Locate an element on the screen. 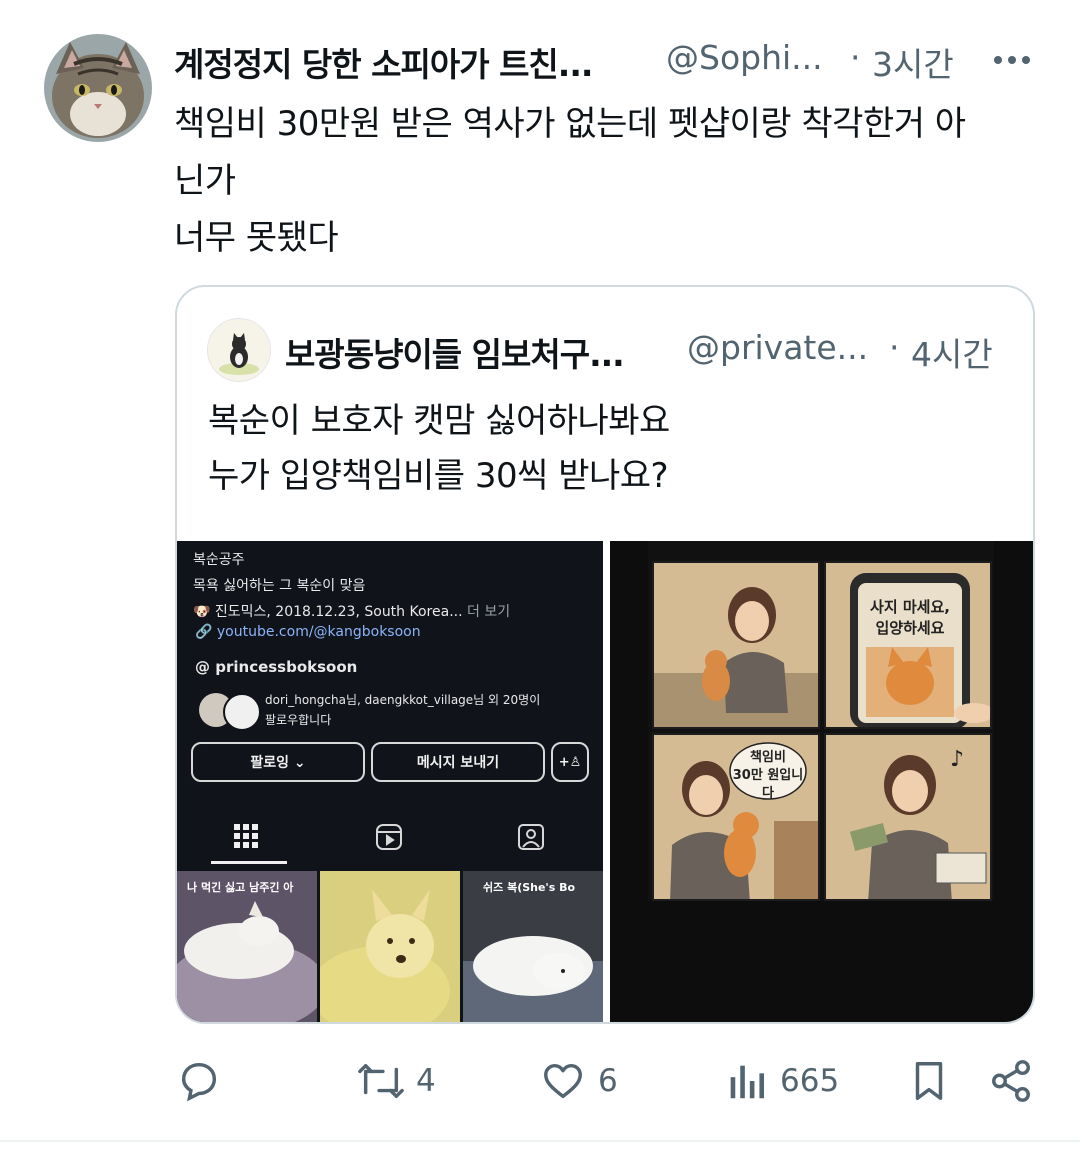 The image size is (1080, 1160). quoted-timestamp: 4시간 is located at coordinates (952, 352).